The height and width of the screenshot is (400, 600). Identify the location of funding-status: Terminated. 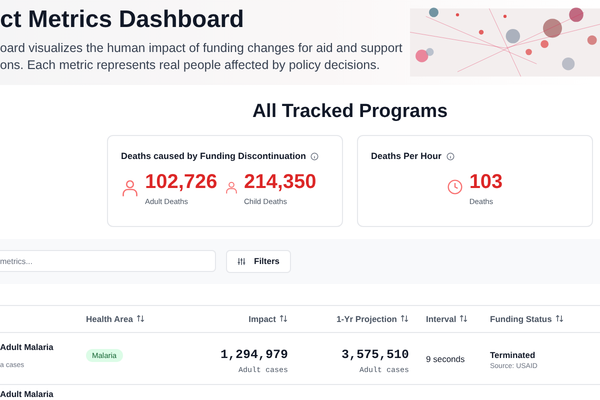
(513, 355).